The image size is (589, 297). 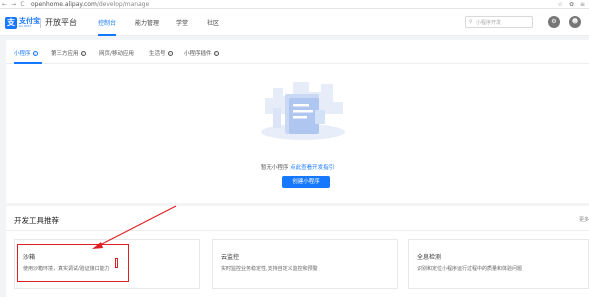 I want to click on extension-icon: ✿, so click(x=571, y=4).